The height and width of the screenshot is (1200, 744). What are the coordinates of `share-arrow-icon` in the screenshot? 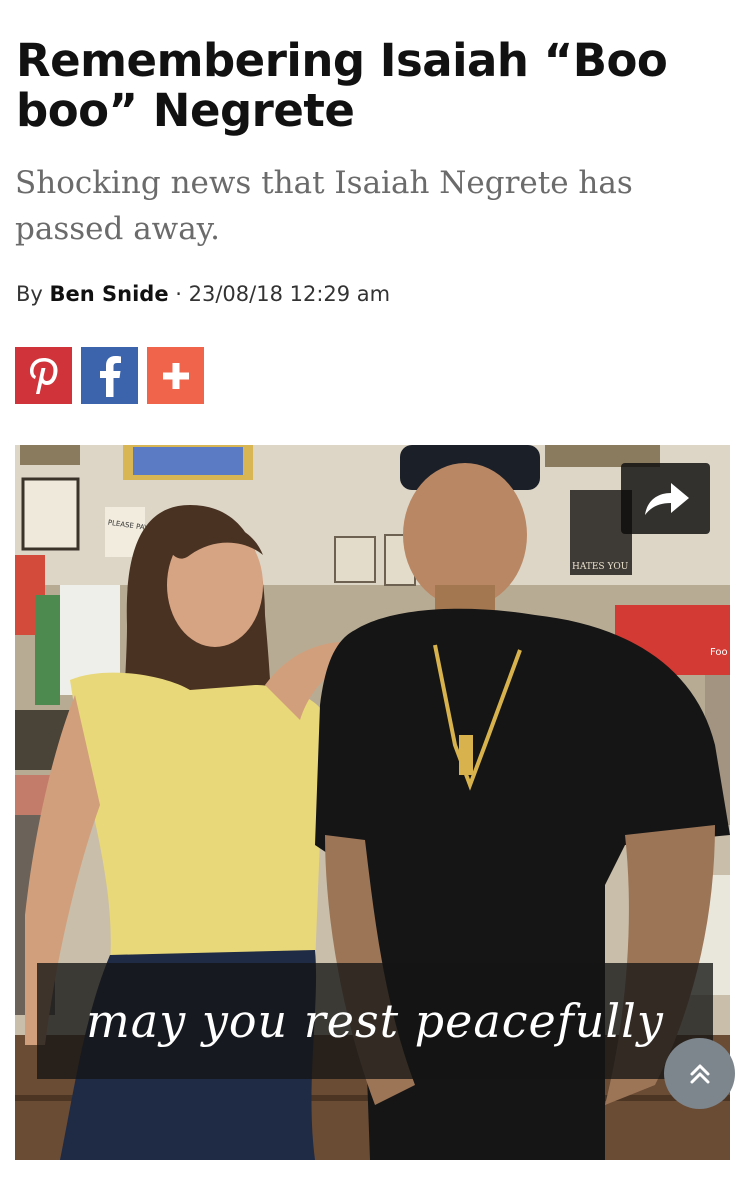 It's located at (666, 498).